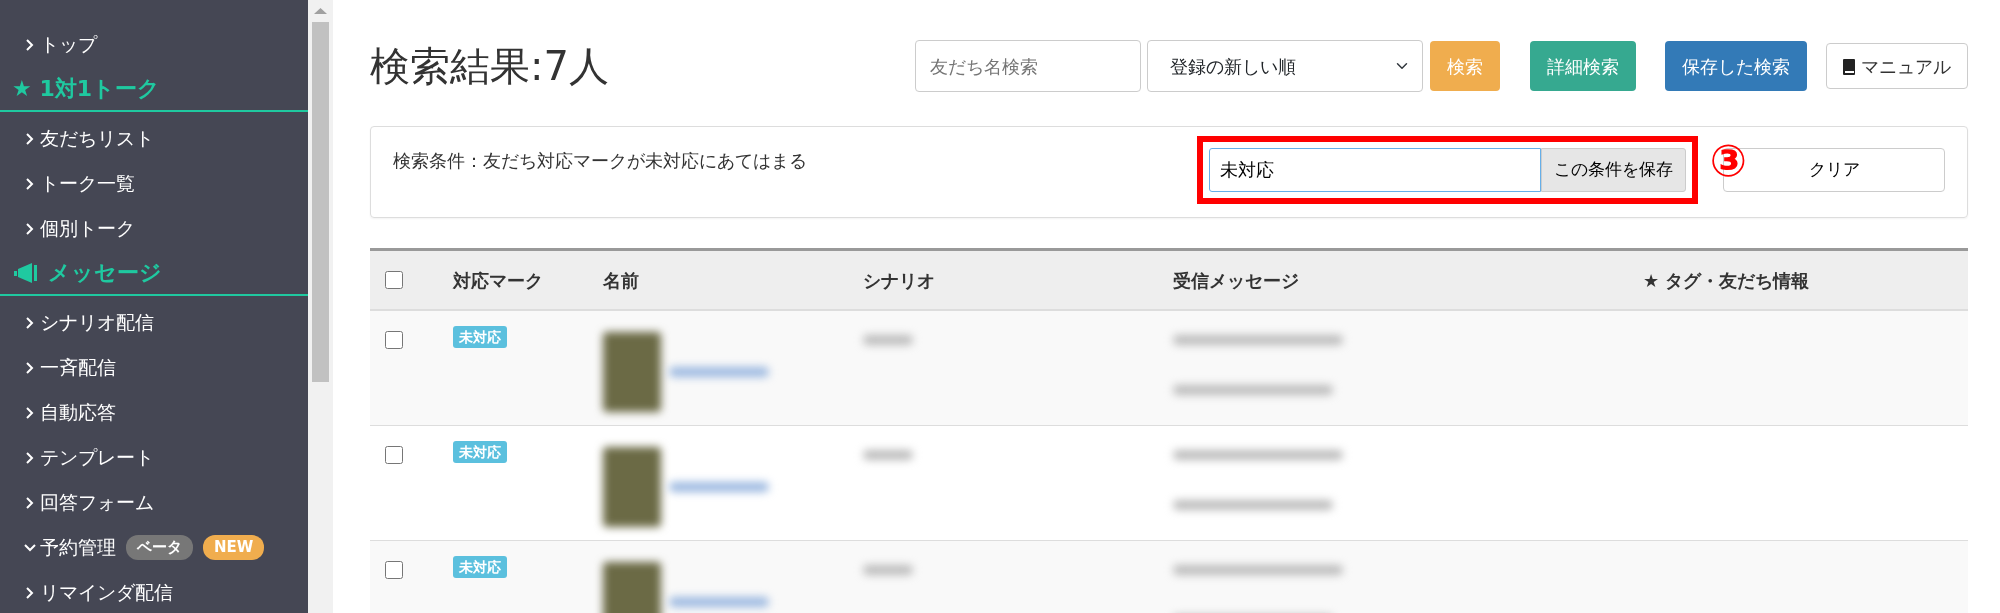  Describe the element at coordinates (1726, 280) in the screenshot. I see `column-header: ★ タグ・友だち情報` at that location.